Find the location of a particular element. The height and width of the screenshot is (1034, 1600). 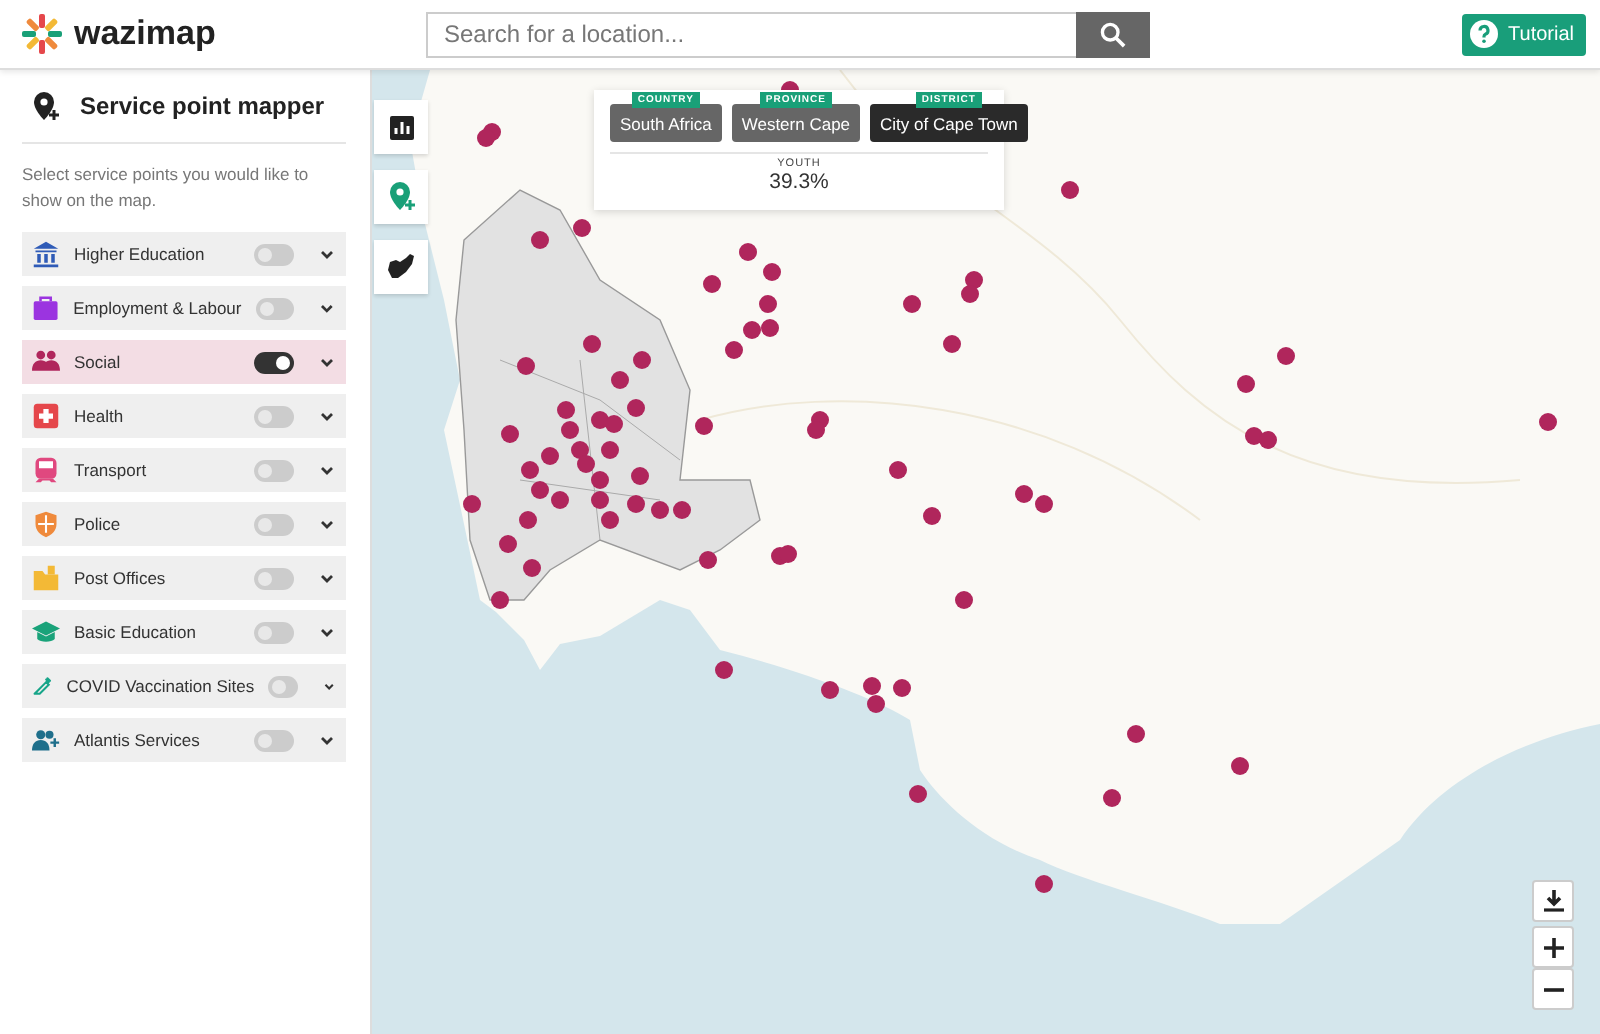

service-label: COVID Vaccination Sites is located at coordinates (160, 686).